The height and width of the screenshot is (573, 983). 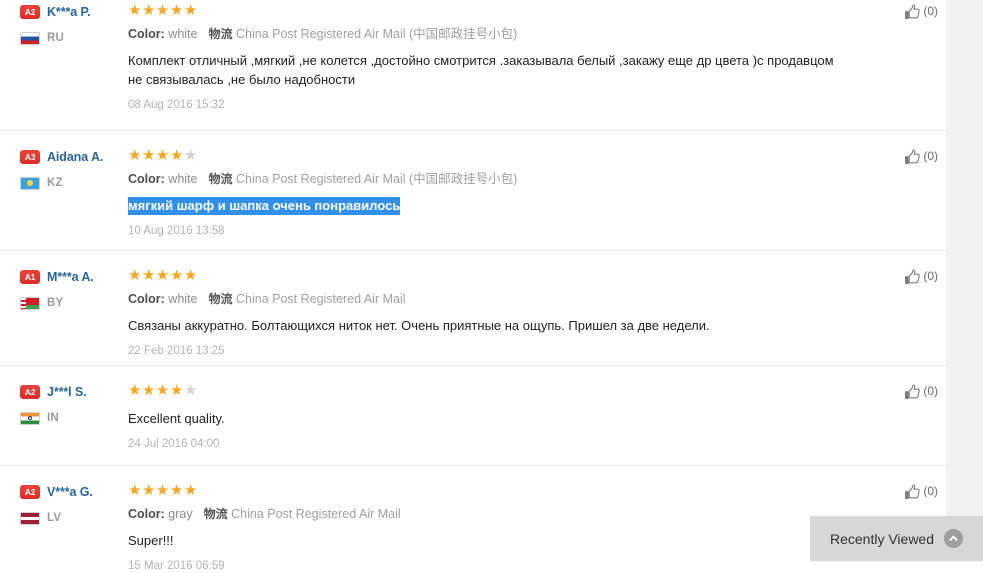 What do you see at coordinates (30, 157) in the screenshot?
I see `buyer-level-badge: A3` at bounding box center [30, 157].